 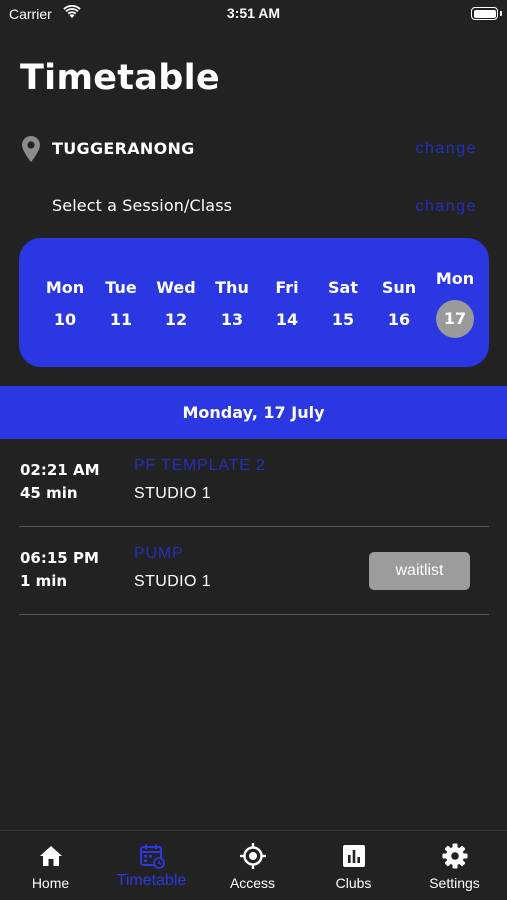 What do you see at coordinates (121, 287) in the screenshot?
I see `day-name: Tue` at bounding box center [121, 287].